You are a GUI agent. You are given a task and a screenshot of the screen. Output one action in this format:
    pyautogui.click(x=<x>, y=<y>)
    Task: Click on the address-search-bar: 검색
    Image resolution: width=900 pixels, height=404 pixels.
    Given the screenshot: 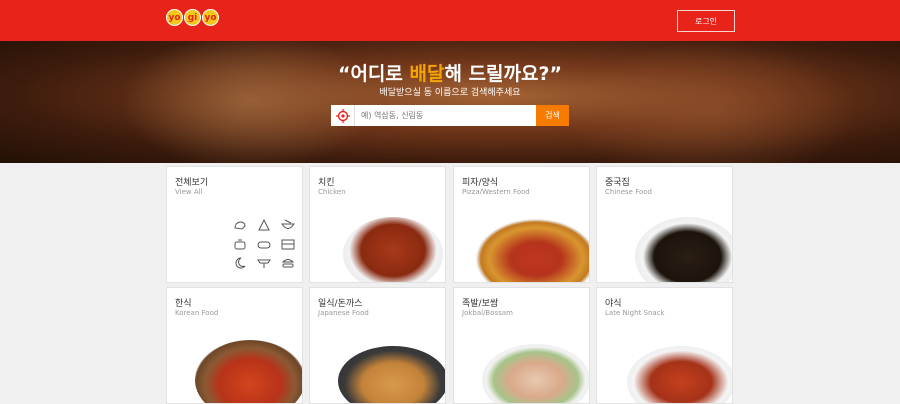 What is the action you would take?
    pyautogui.click(x=450, y=115)
    